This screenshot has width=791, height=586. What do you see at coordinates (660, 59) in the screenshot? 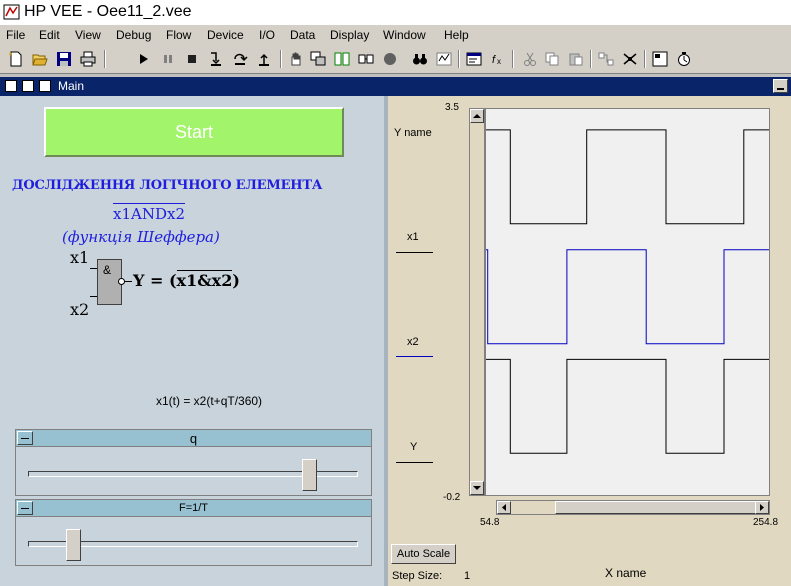
I see `panel-view-icon` at bounding box center [660, 59].